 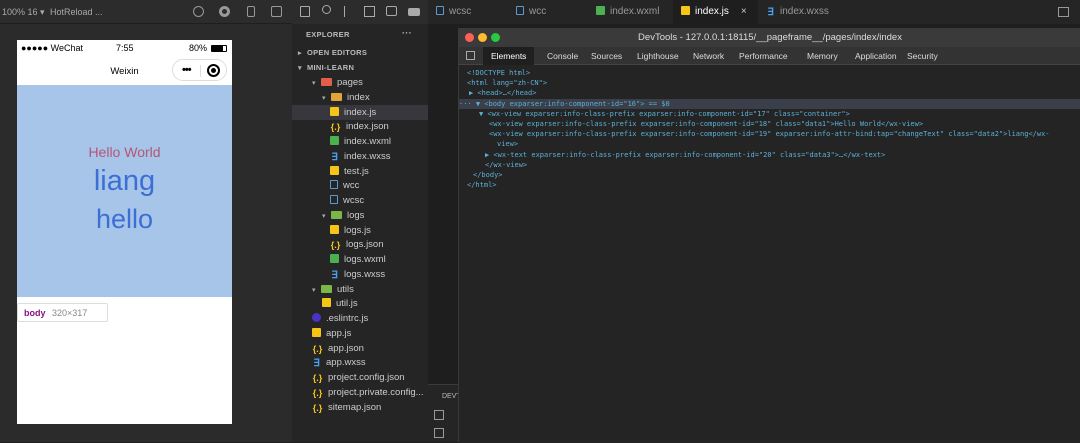 I want to click on tree-item: {.} index.json, so click(x=360, y=126).